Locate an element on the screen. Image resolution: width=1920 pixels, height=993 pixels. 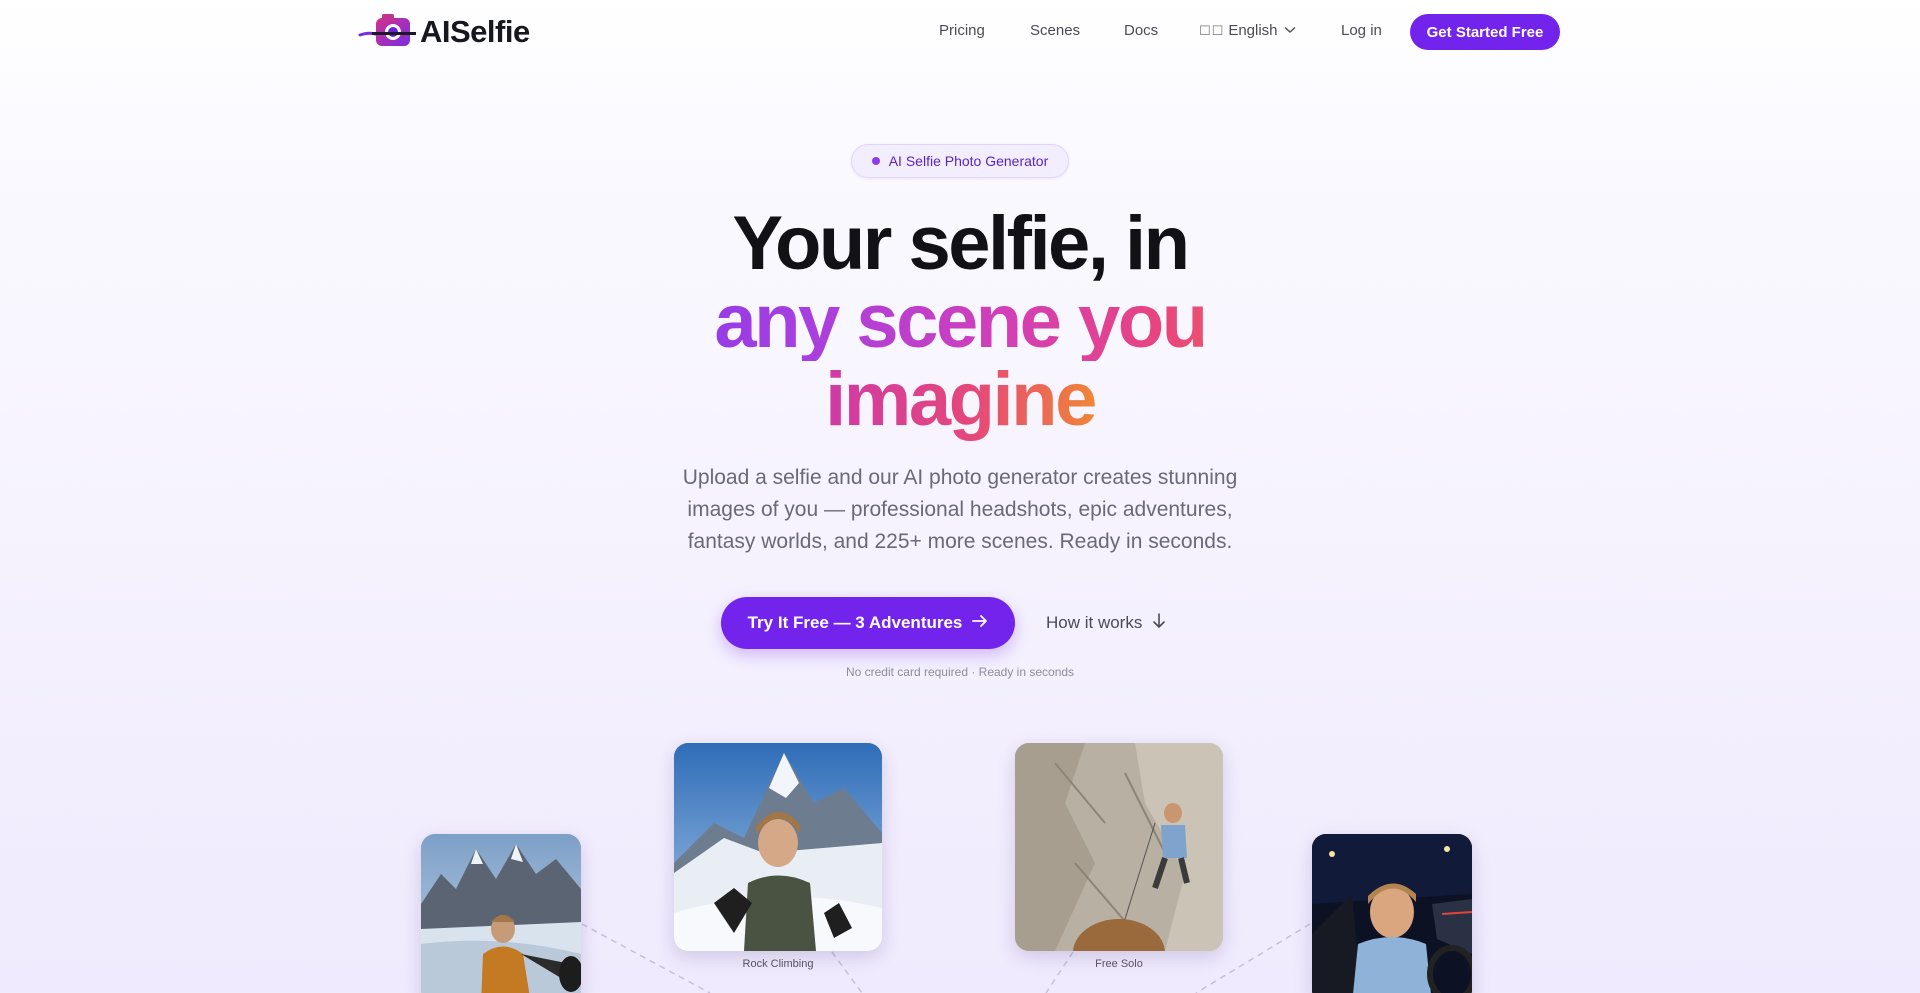
hero-badge: AI Selfie Photo Generator is located at coordinates (960, 161).